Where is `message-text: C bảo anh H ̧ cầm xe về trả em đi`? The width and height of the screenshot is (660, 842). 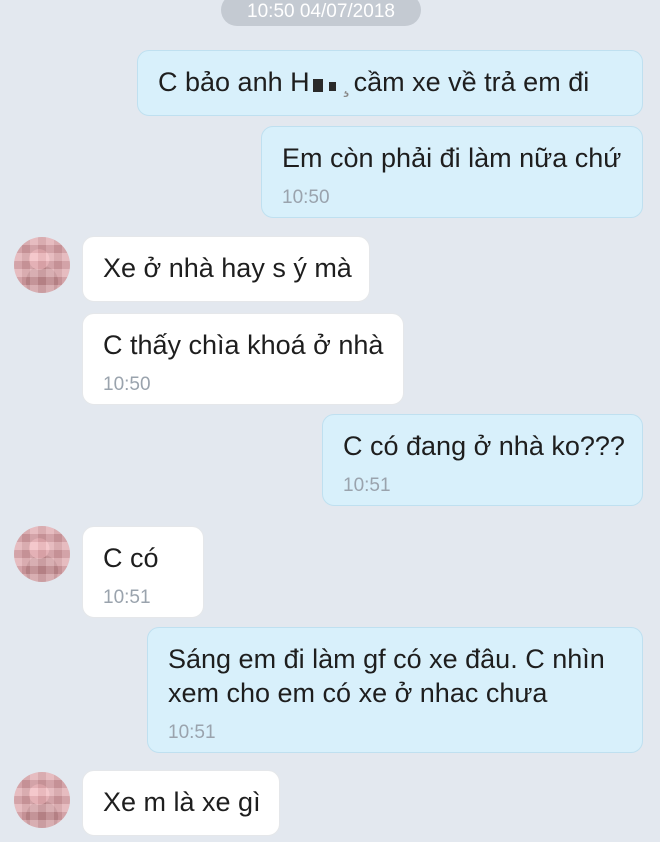
message-text: C bảo anh H ̧ cầm xe về trả em đi is located at coordinates (374, 82).